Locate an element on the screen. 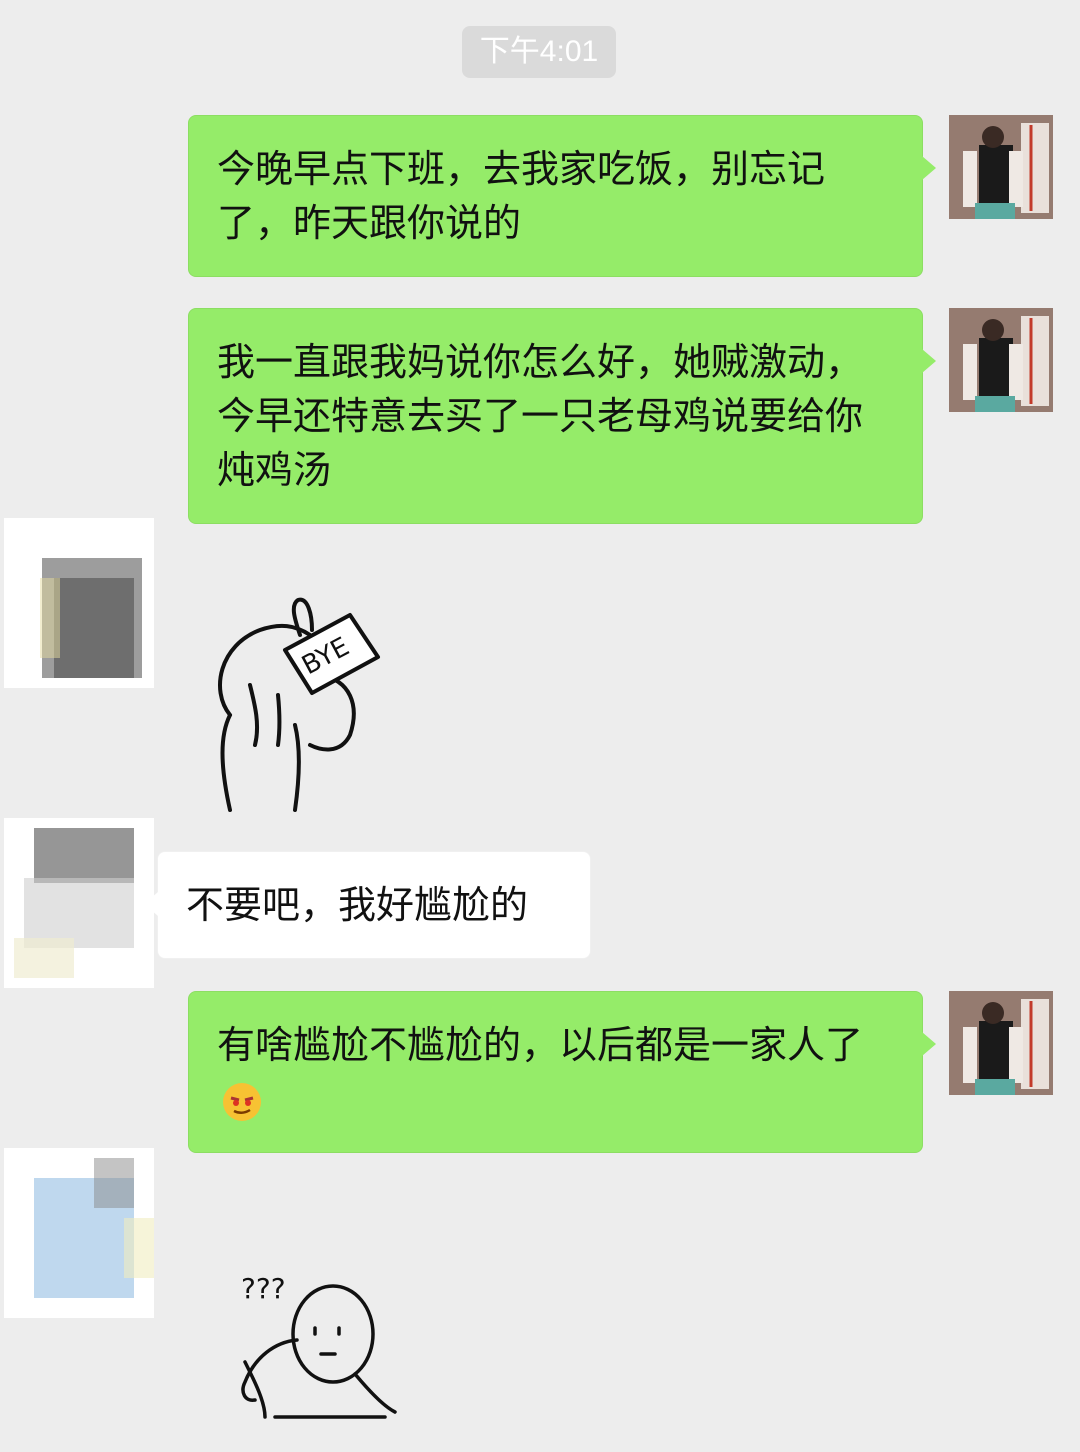 This screenshot has height=1452, width=1080. sticker-text: ??? is located at coordinates (263, 1288).